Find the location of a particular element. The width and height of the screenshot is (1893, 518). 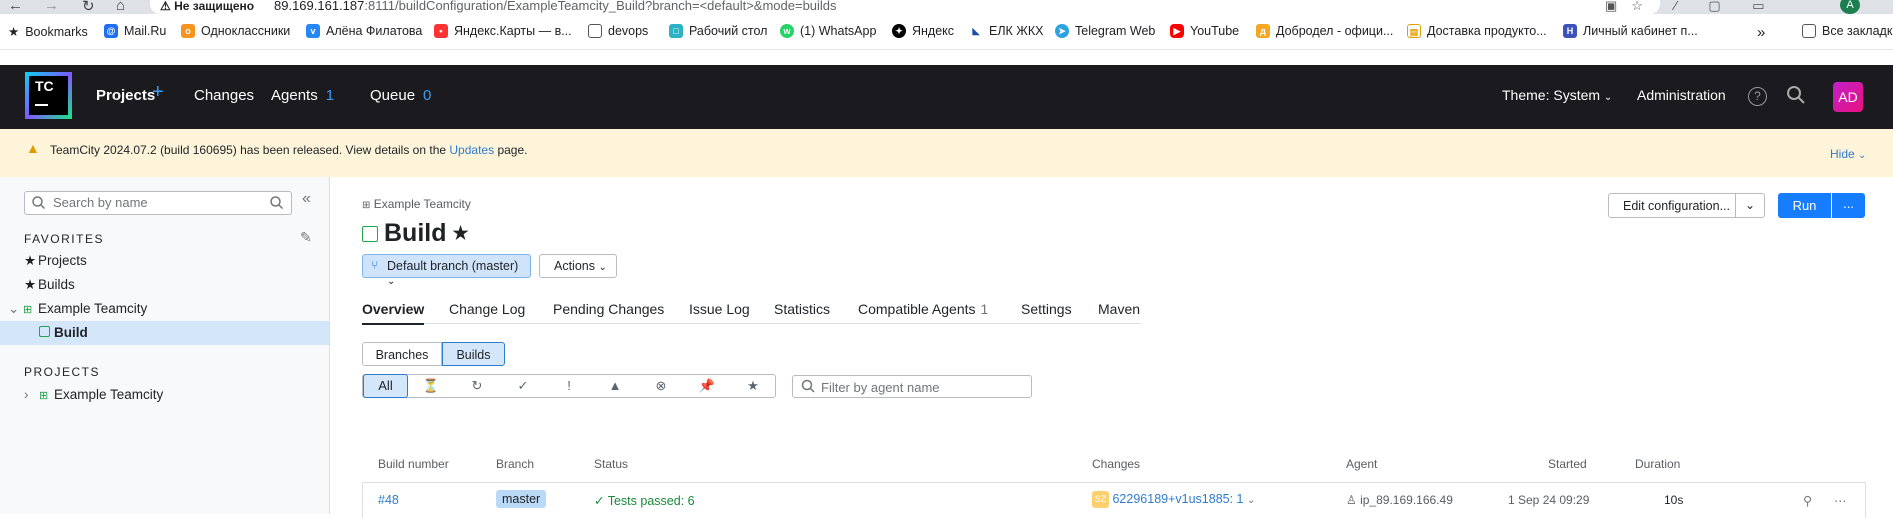

theme-selector: Theme: System ⌄ is located at coordinates (1557, 95).